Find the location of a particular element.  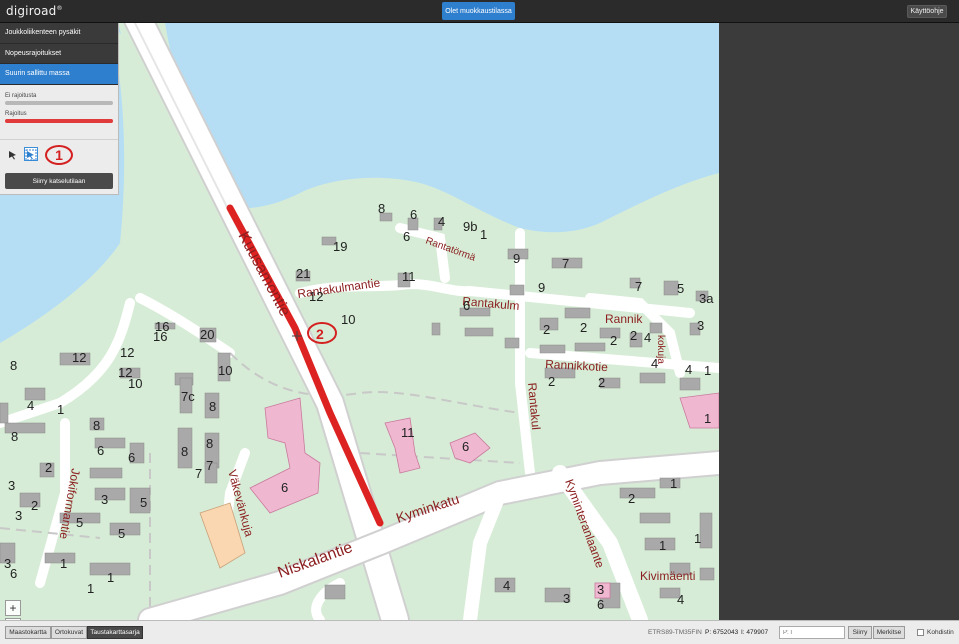

help-button: Käyttöohje is located at coordinates (927, 11).